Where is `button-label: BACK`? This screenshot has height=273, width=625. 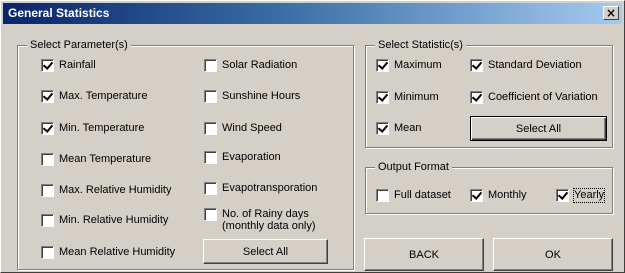 button-label: BACK is located at coordinates (424, 254).